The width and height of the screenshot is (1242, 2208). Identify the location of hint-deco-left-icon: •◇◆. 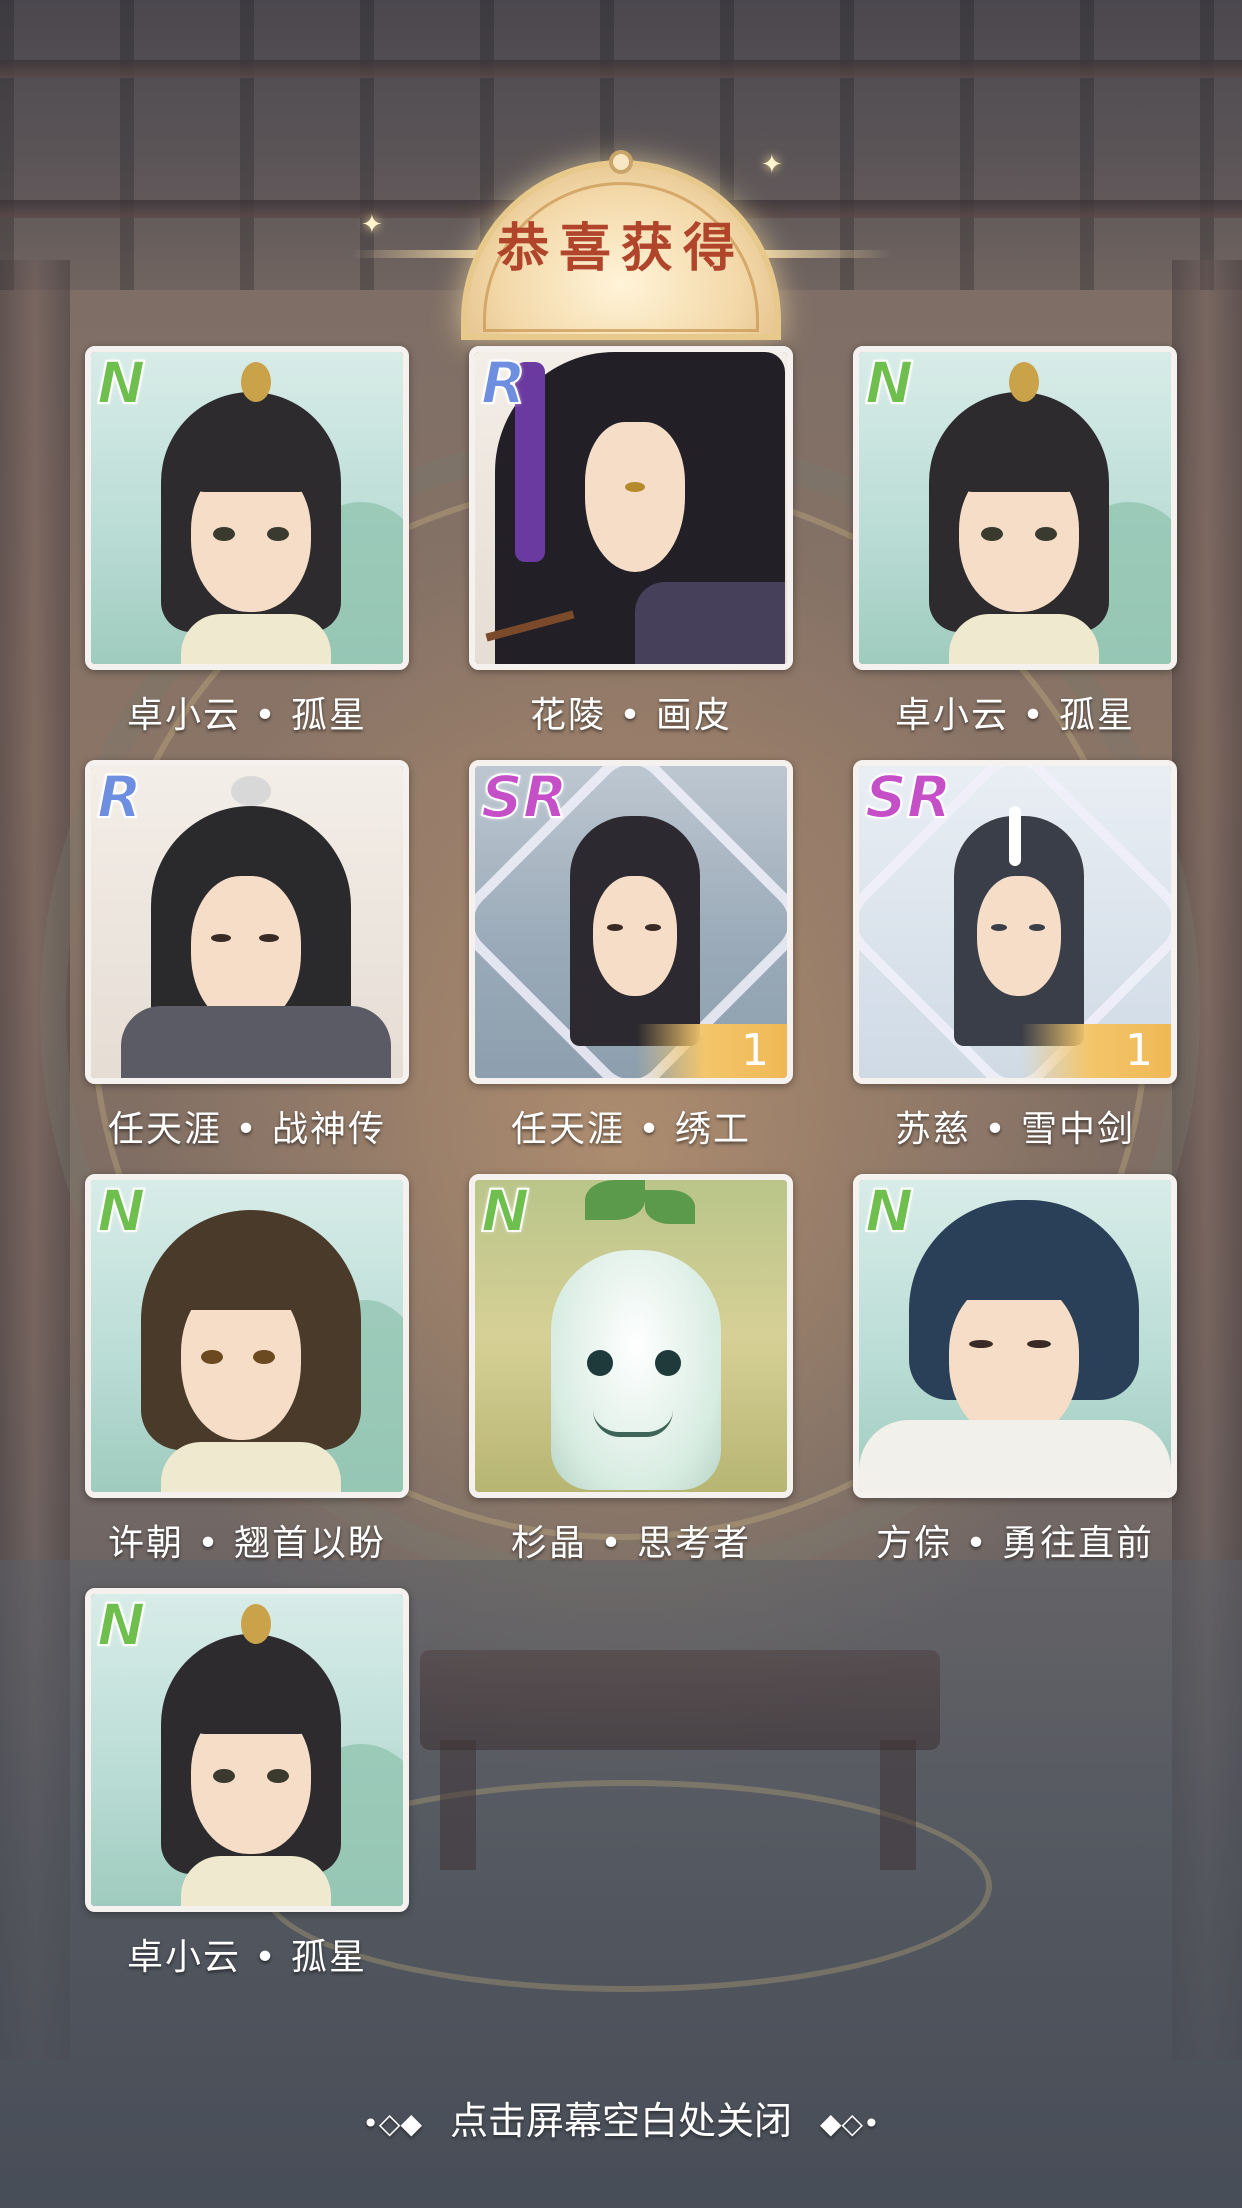
(392, 2123).